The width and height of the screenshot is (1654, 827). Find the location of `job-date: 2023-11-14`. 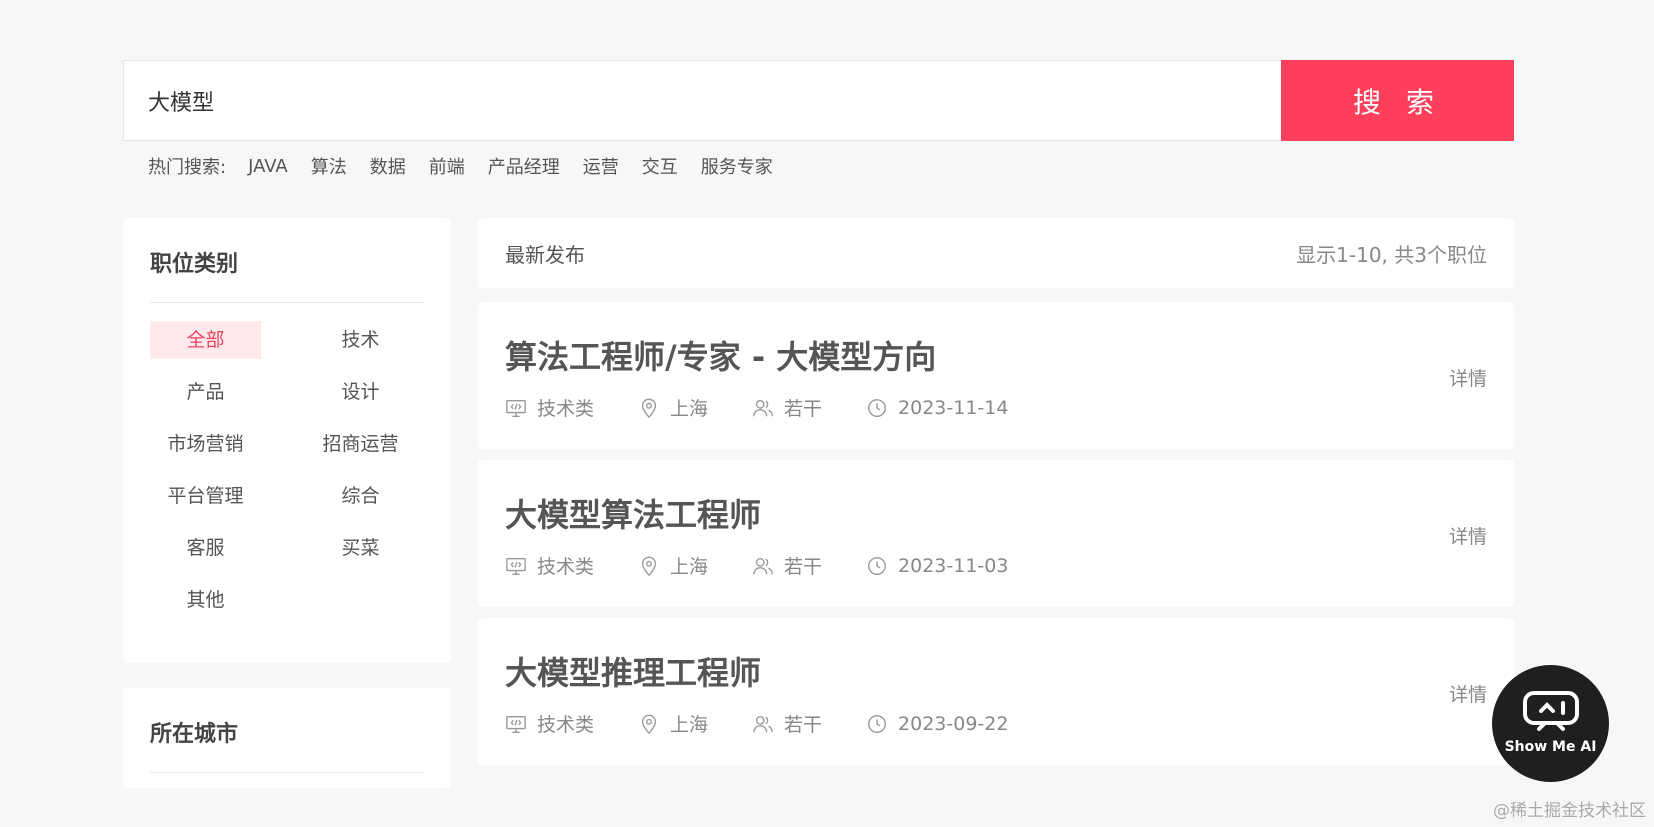

job-date: 2023-11-14 is located at coordinates (937, 408).